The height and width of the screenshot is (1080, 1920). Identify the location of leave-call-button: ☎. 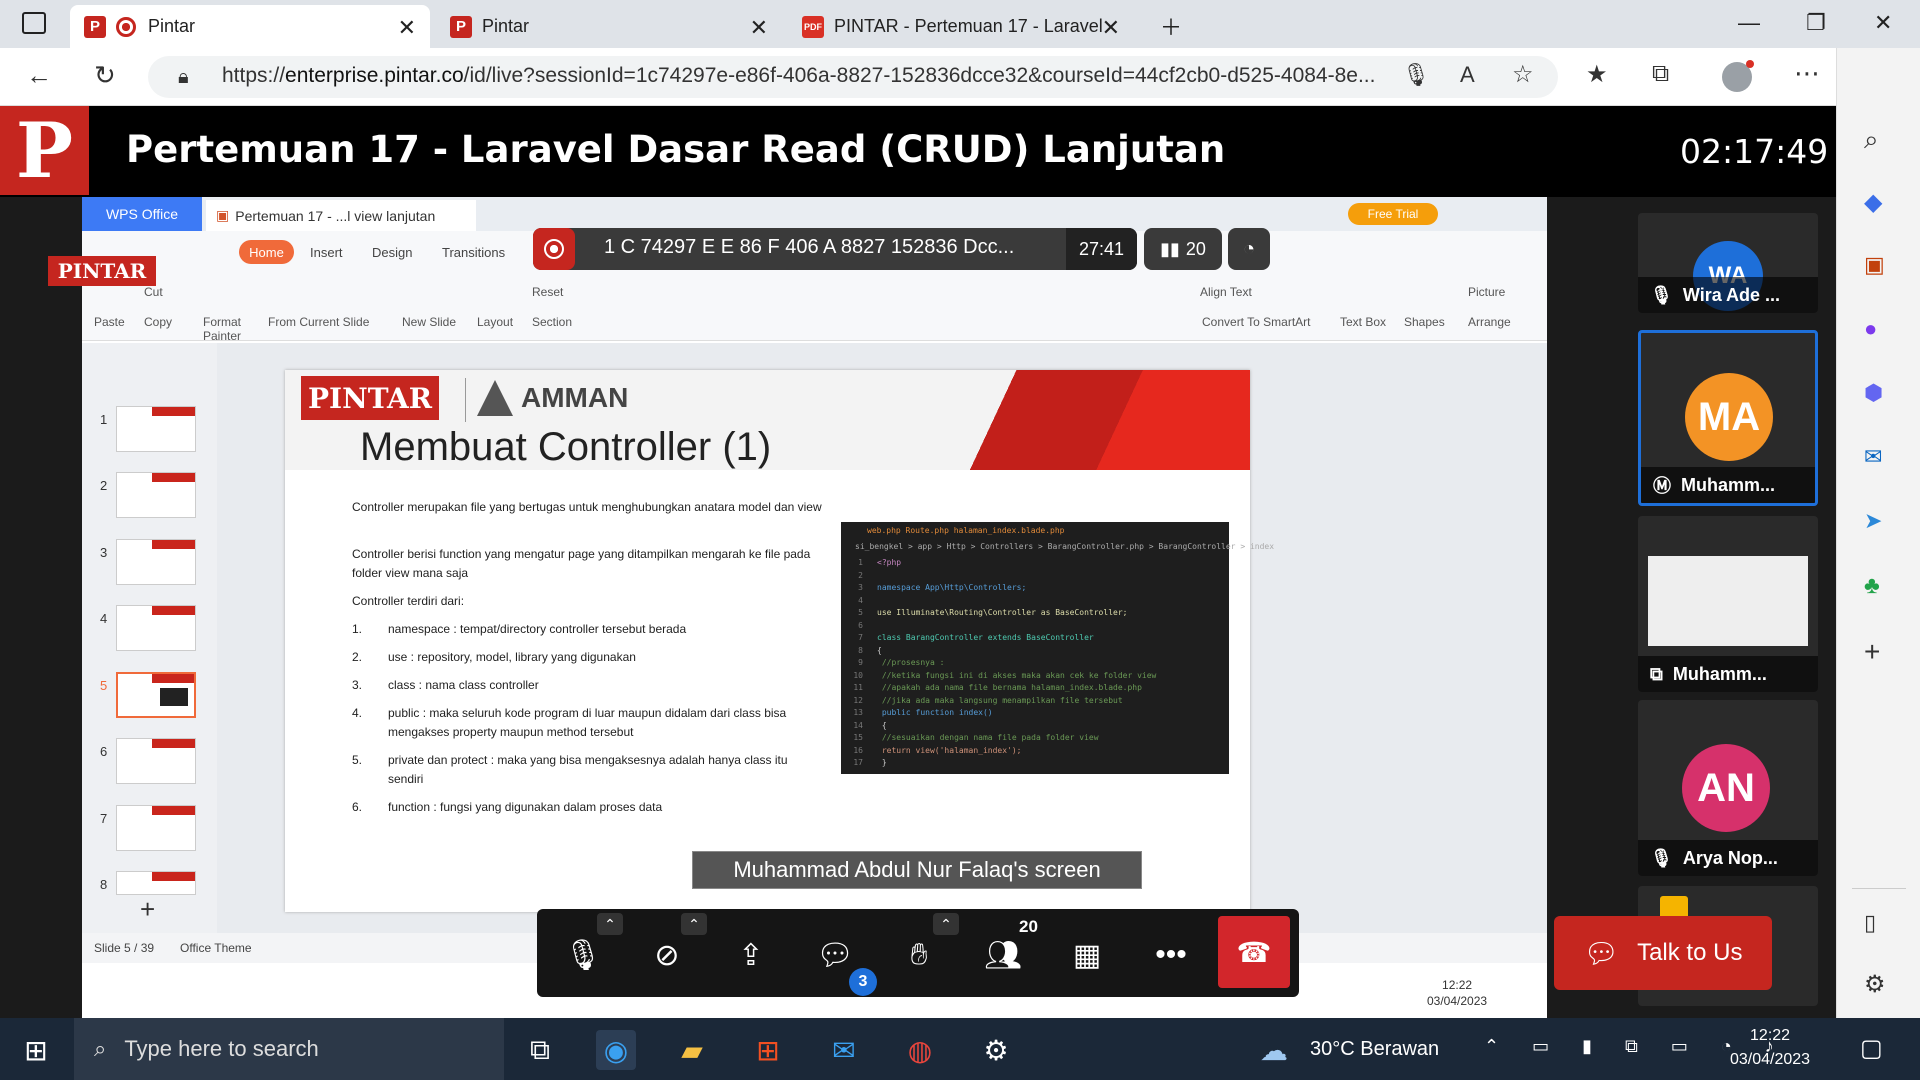
(1254, 952).